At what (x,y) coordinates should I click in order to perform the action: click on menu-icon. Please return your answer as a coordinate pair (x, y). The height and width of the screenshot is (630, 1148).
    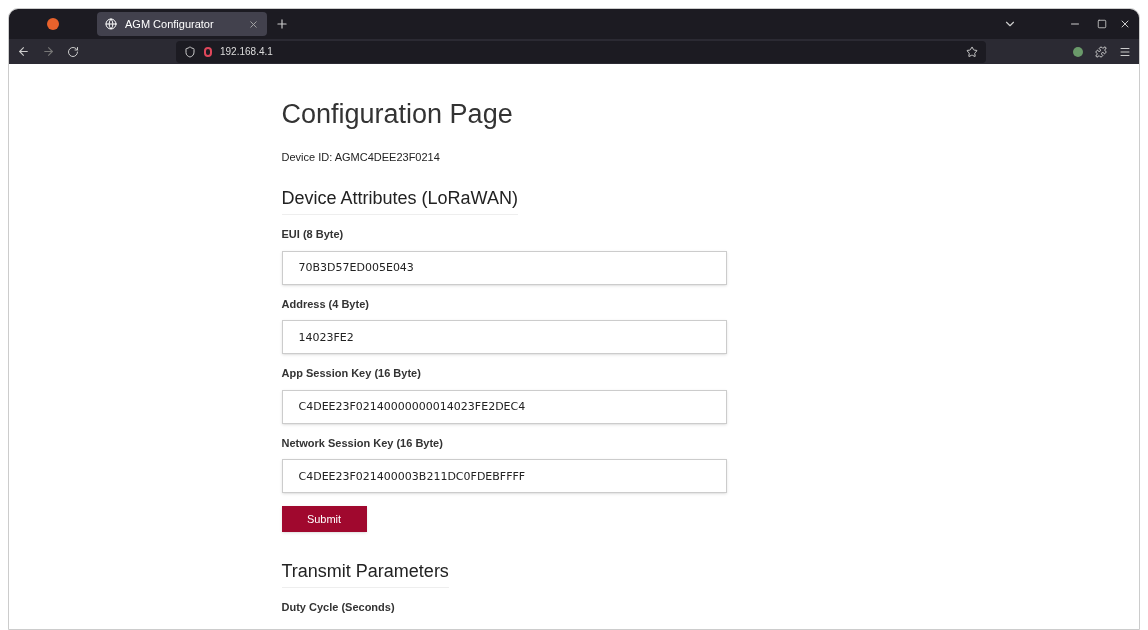
    Looking at the image, I should click on (1125, 51).